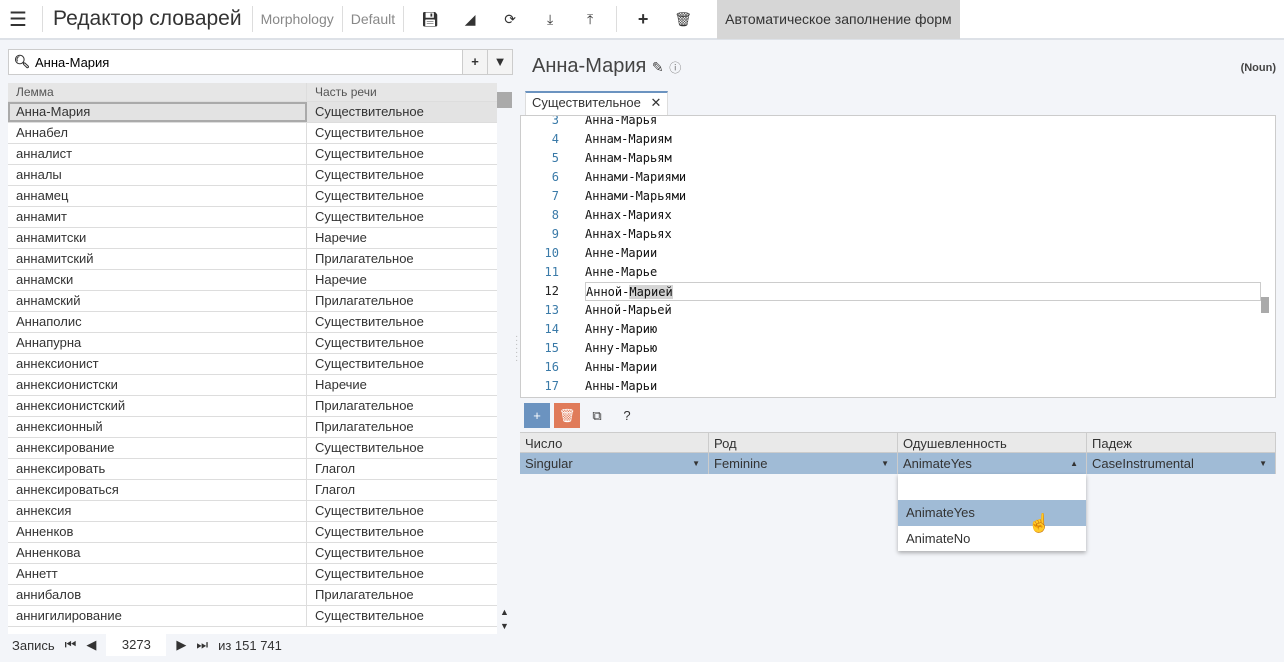 This screenshot has width=1284, height=662. Describe the element at coordinates (364, 594) in the screenshot. I see `pos-cell: Прилагательное` at that location.